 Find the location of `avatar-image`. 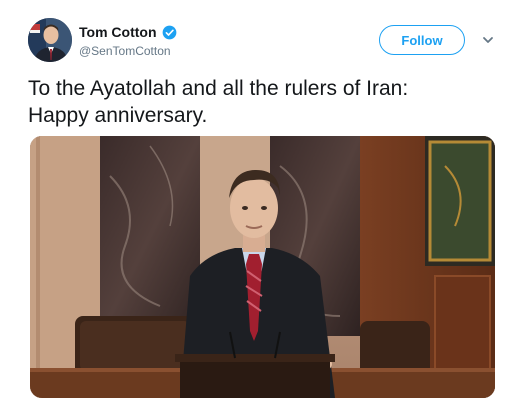

avatar-image is located at coordinates (50, 40).